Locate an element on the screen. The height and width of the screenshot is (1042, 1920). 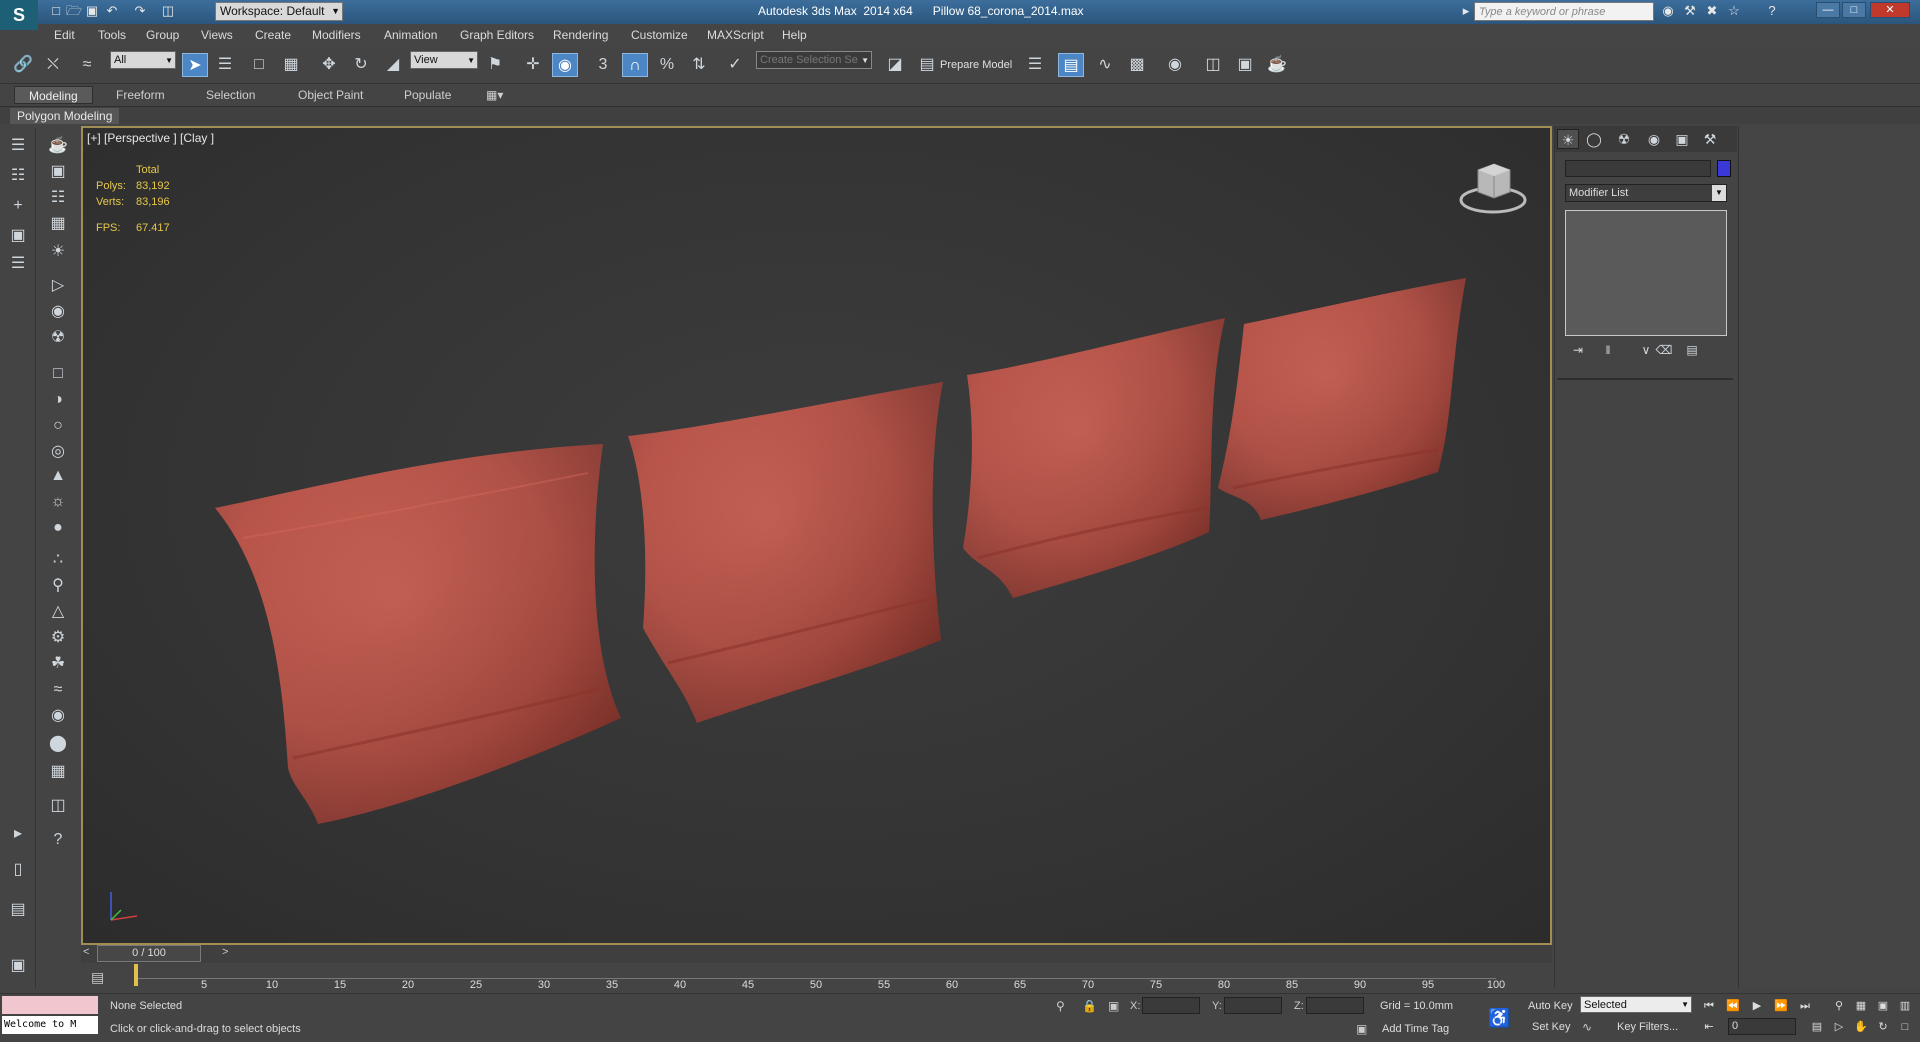
named-selection-sets-dropdown: Create Selection Se ▼ is located at coordinates (814, 60).